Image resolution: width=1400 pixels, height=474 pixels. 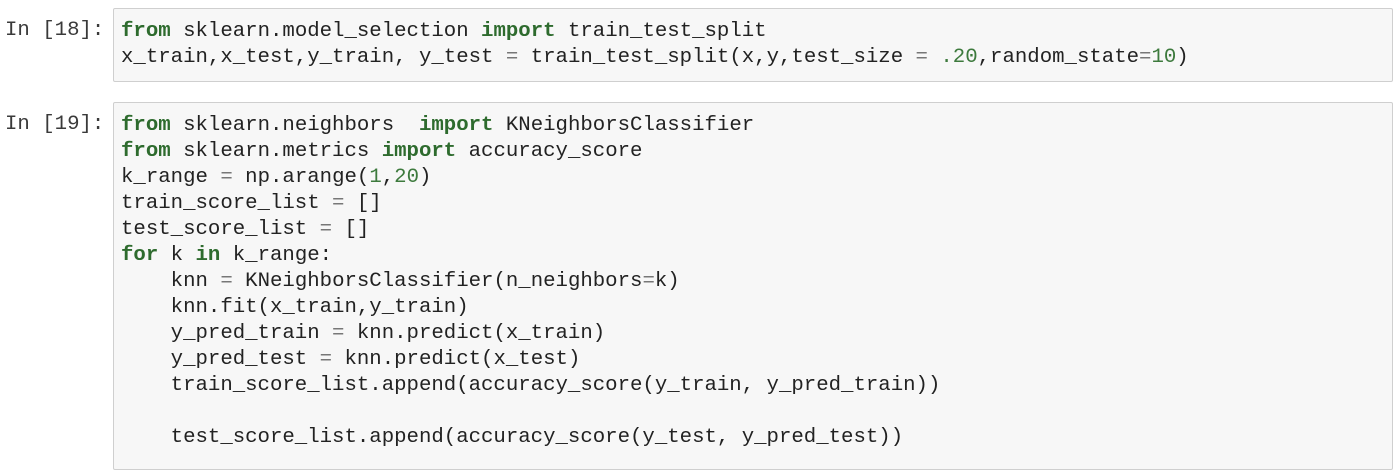 I want to click on code-text: ,, so click(x=388, y=177).